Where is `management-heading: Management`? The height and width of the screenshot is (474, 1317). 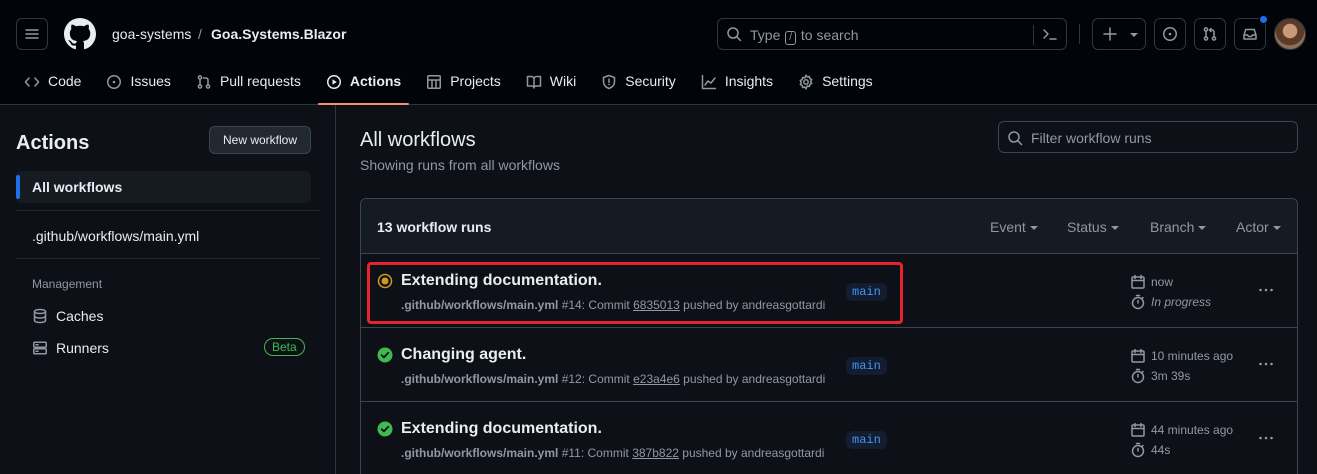 management-heading: Management is located at coordinates (67, 284).